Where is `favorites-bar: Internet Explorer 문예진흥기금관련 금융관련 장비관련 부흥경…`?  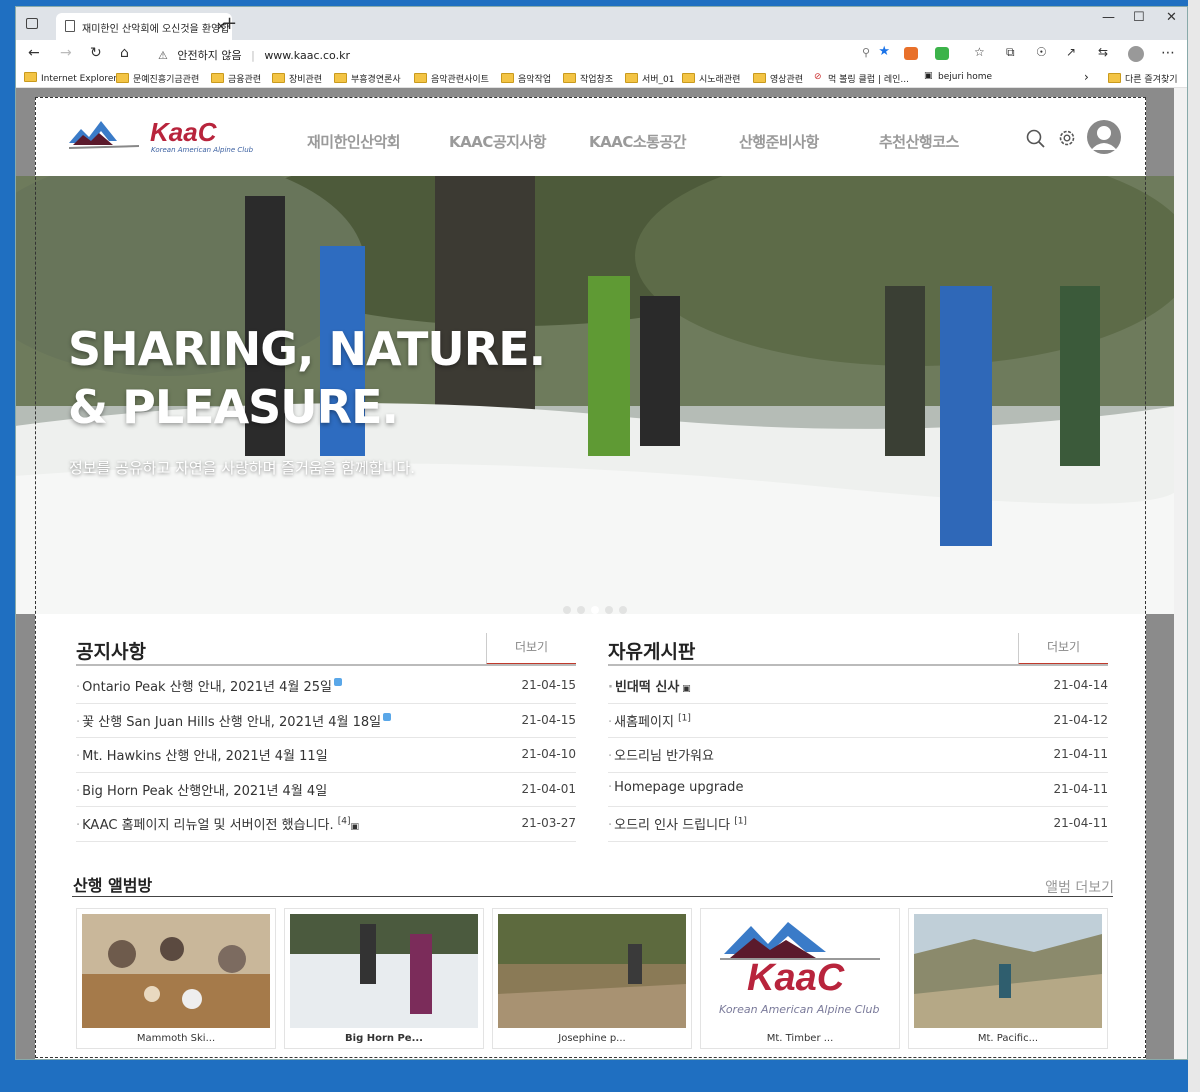 favorites-bar: Internet Explorer 문예진흥기금관련 금융관련 장비관련 부흥경… is located at coordinates (601, 78).